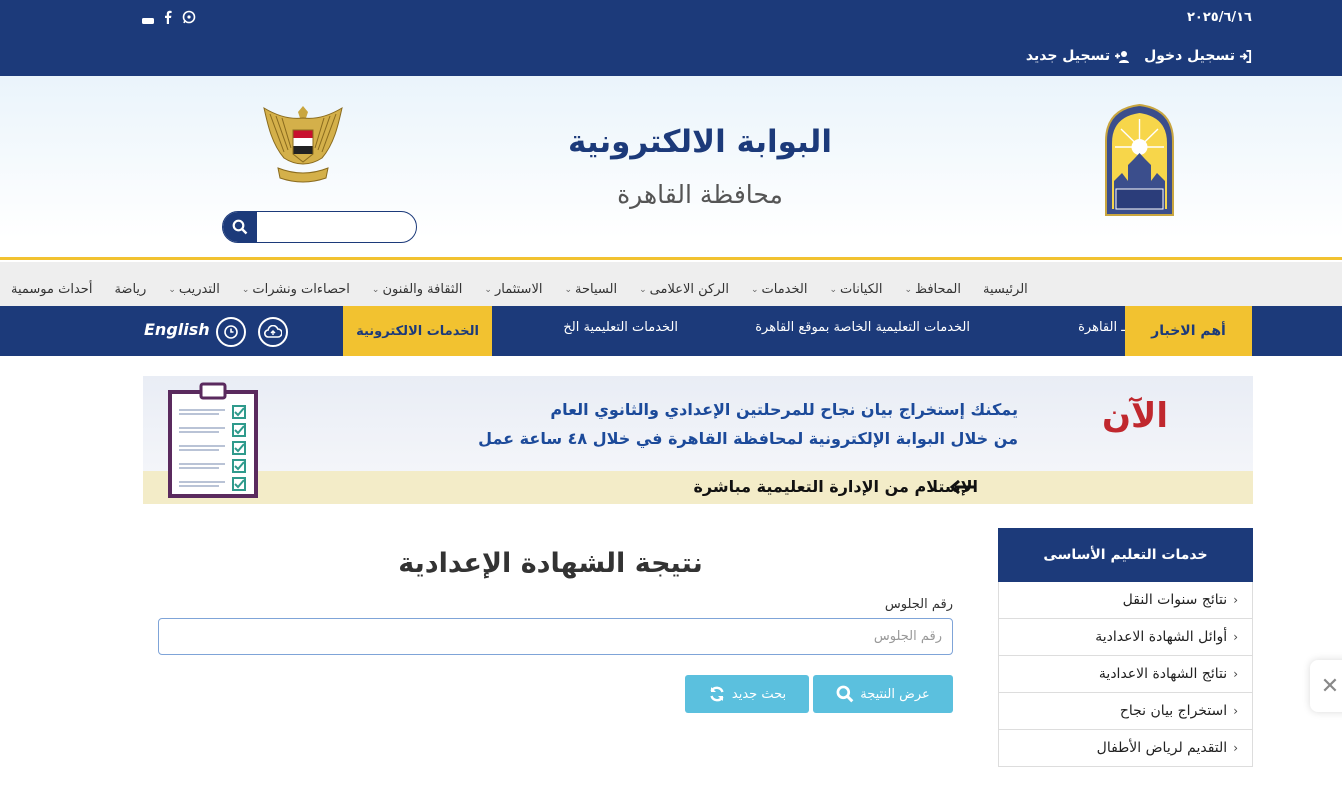 The height and width of the screenshot is (788, 1342). Describe the element at coordinates (835, 486) in the screenshot. I see `banner-line-3: الإستلام من الإدارة التعليمية مباشرة` at that location.